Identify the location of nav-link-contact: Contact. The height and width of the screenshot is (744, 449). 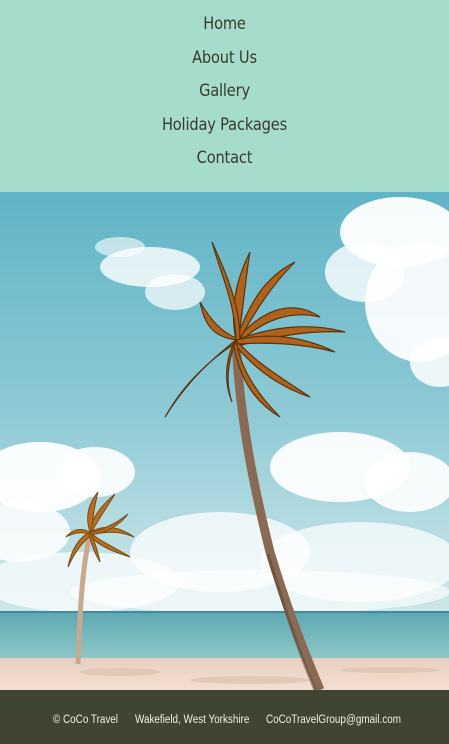
(224, 158).